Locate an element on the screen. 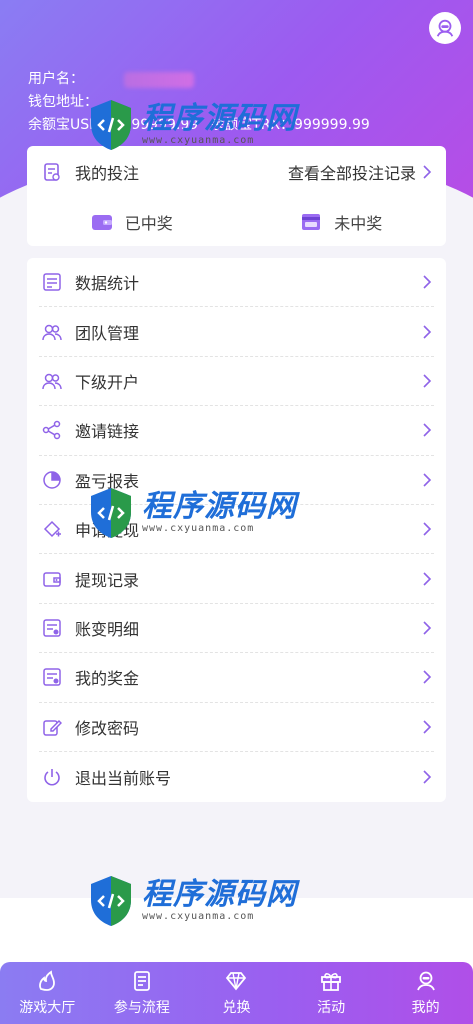 The image size is (473, 1024). customer-service-avatar-button is located at coordinates (445, 28).